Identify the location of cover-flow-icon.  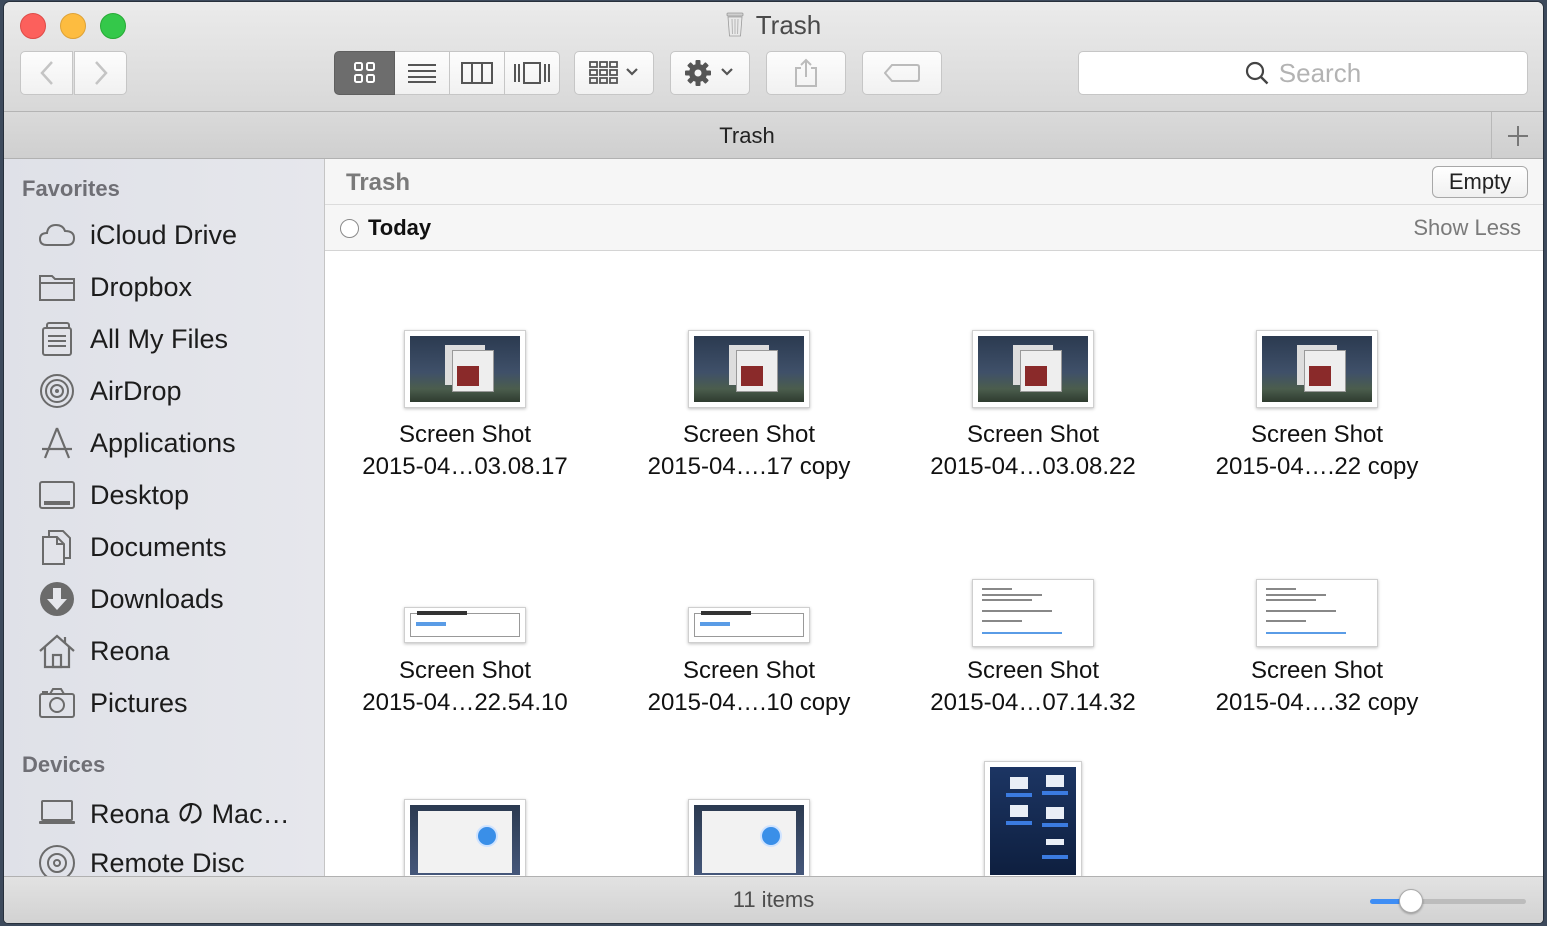
(532, 73).